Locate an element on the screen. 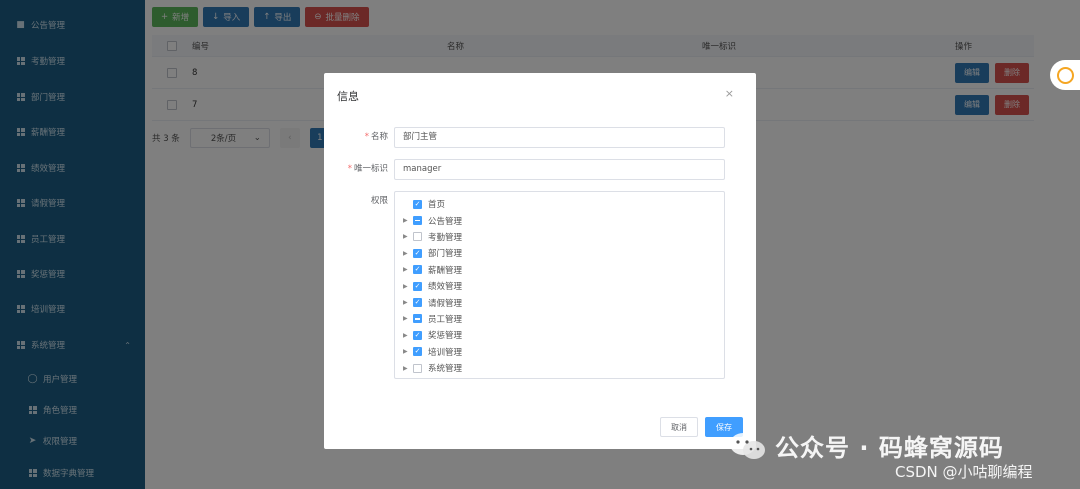 Image resolution: width=1080 pixels, height=489 pixels. tree-node-label: 培训管理 is located at coordinates (445, 352).